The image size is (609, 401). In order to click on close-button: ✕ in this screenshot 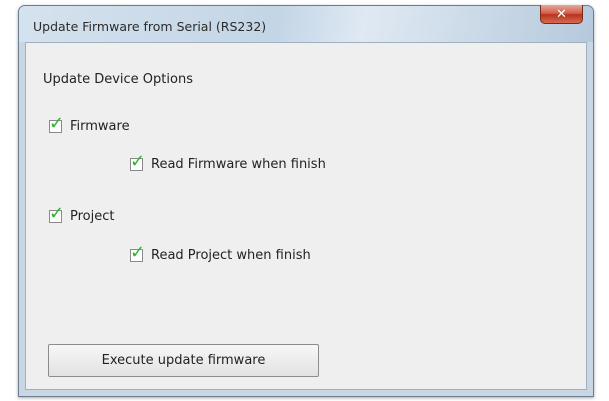, I will do `click(561, 14)`.